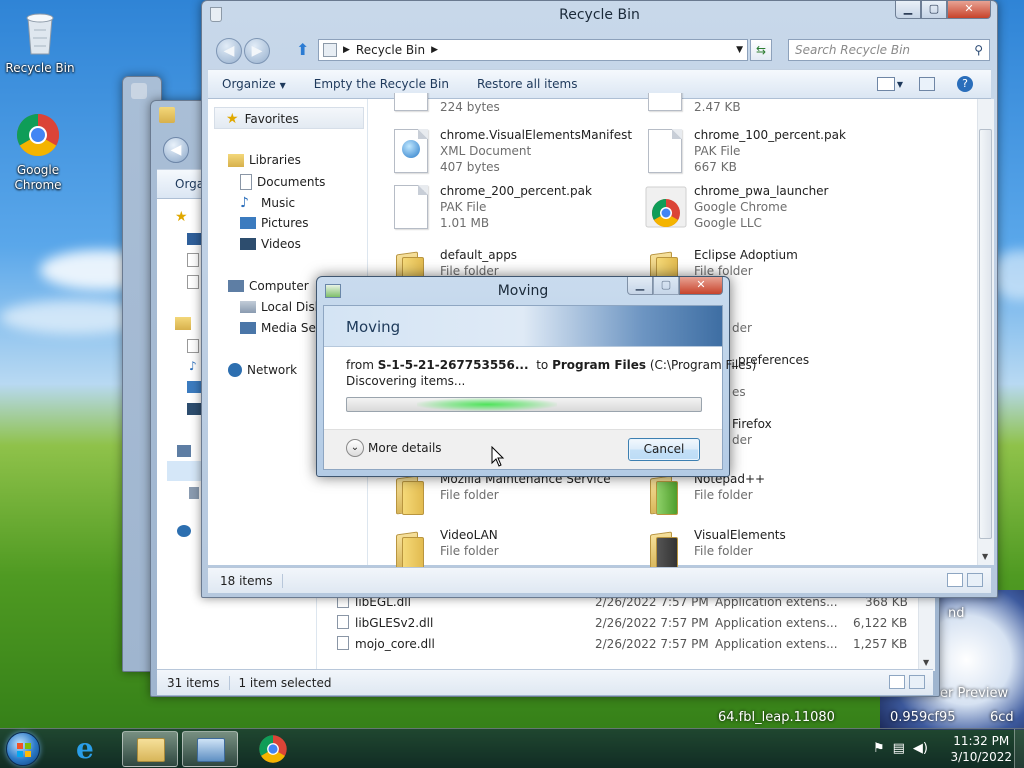 The image size is (1024, 768). I want to click on file-size: 6,122 KB, so click(880, 622).